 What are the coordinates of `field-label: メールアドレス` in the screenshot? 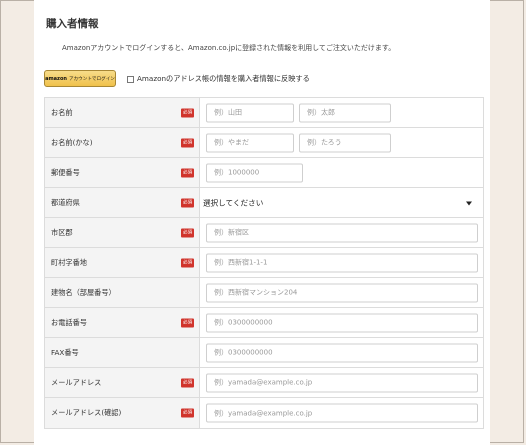 It's located at (76, 382).